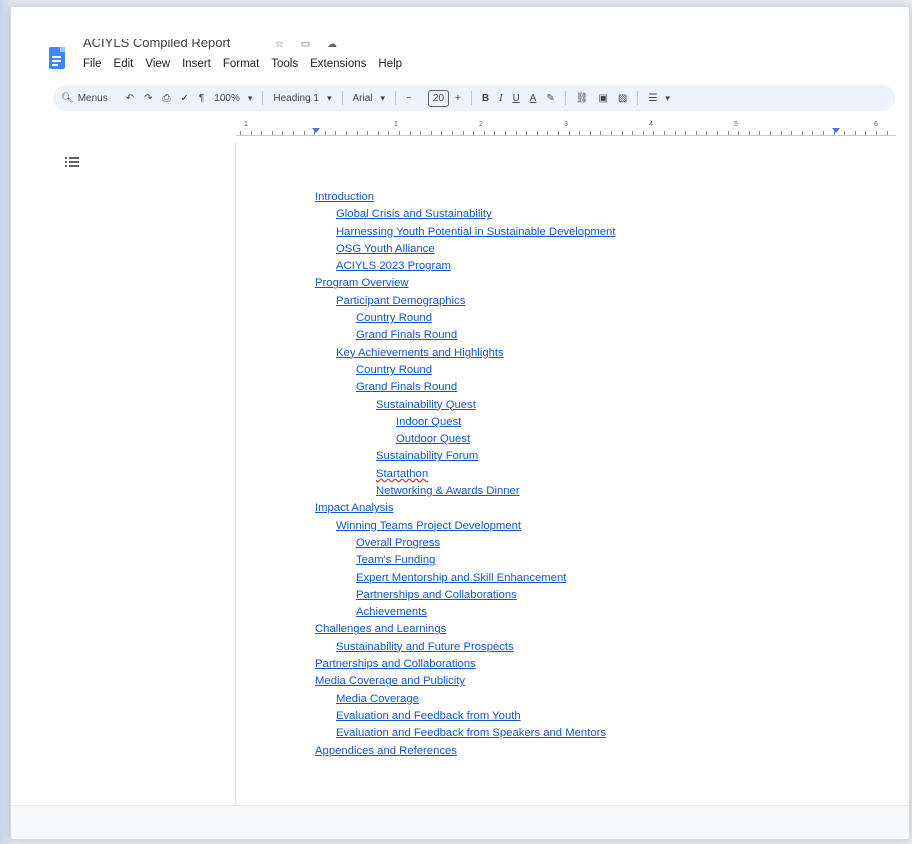 This screenshot has height=844, width=912. Describe the element at coordinates (409, 98) in the screenshot. I see `decrease-font-size-button: −` at that location.